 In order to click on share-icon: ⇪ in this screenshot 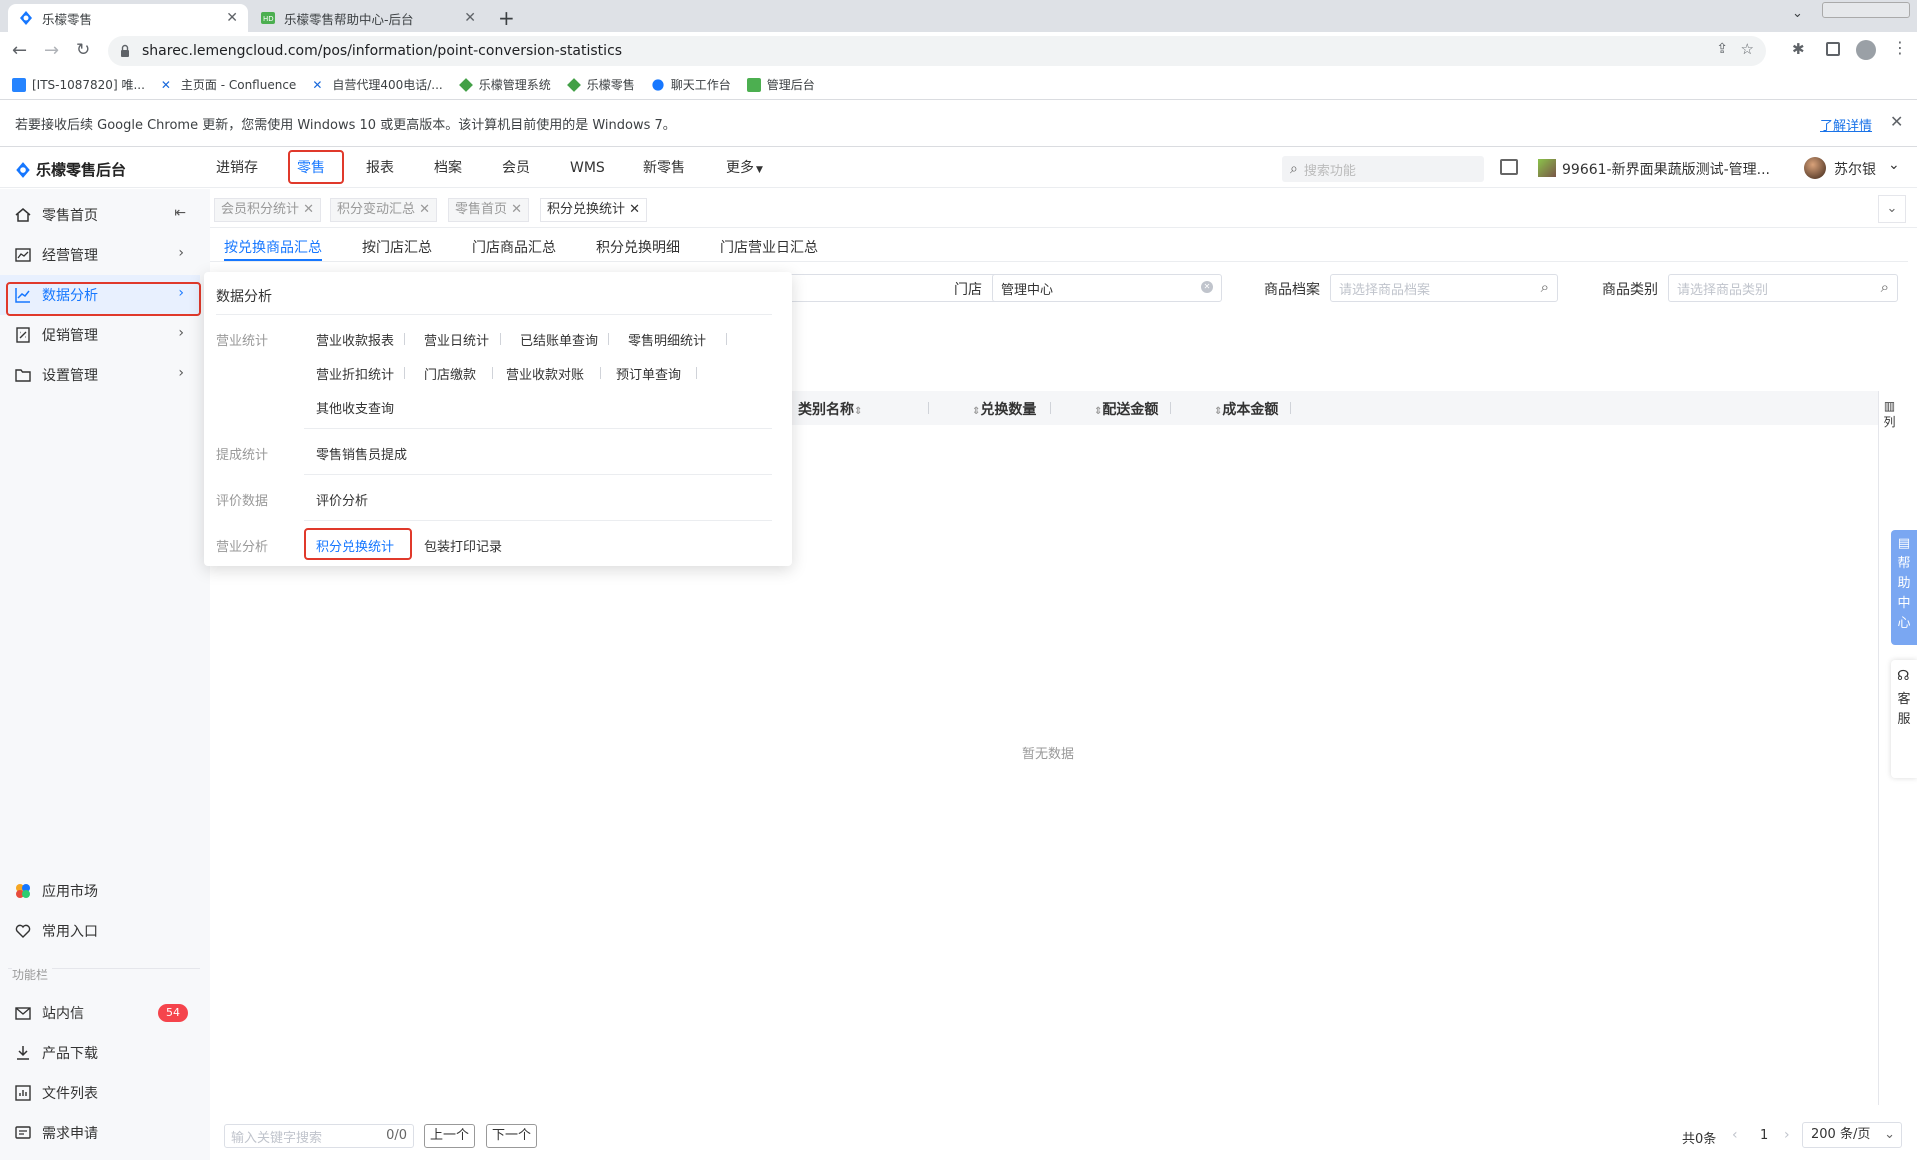, I will do `click(1722, 49)`.